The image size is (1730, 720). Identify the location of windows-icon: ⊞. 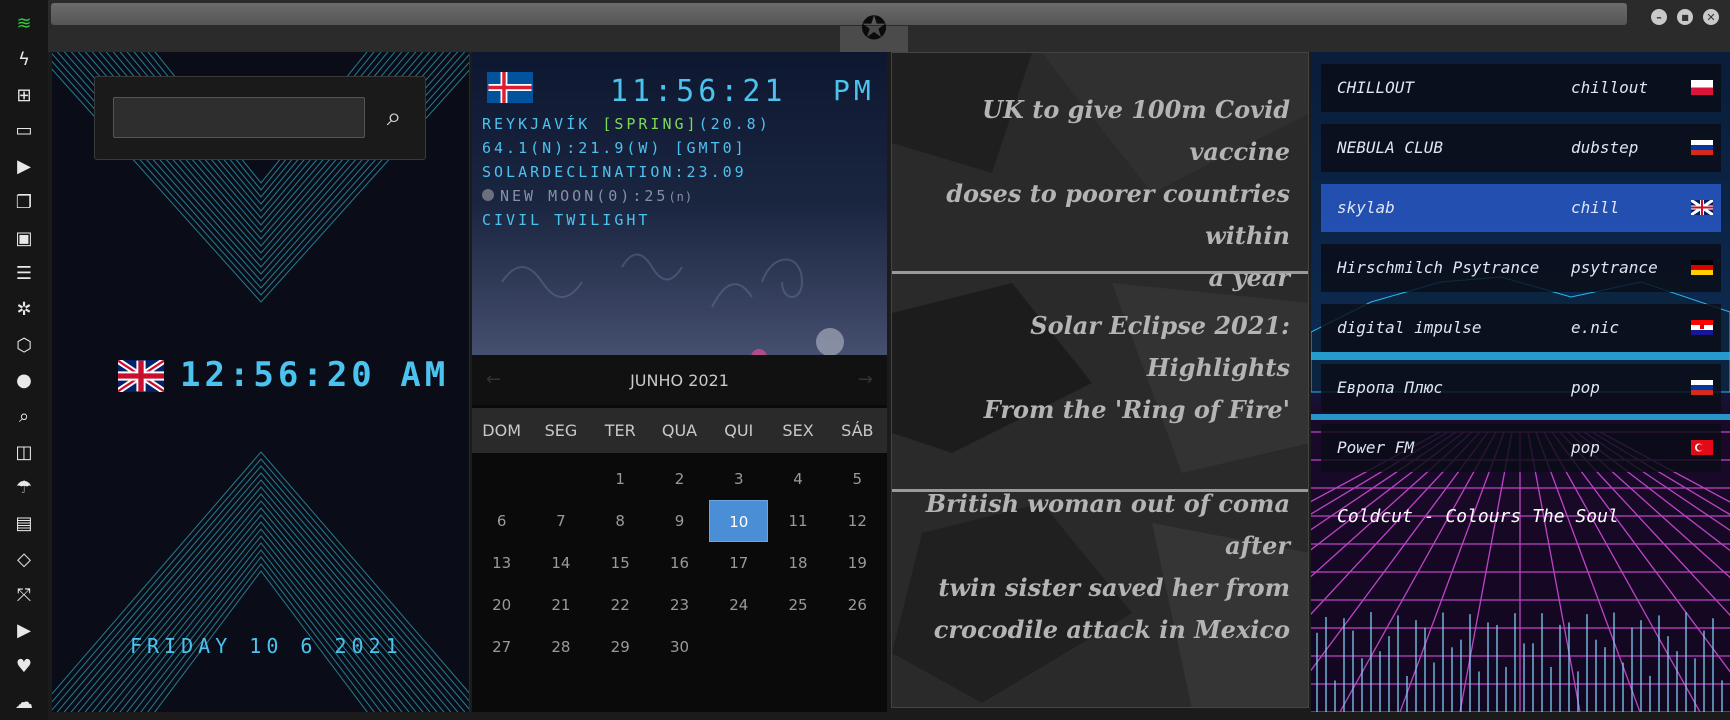
(24, 95).